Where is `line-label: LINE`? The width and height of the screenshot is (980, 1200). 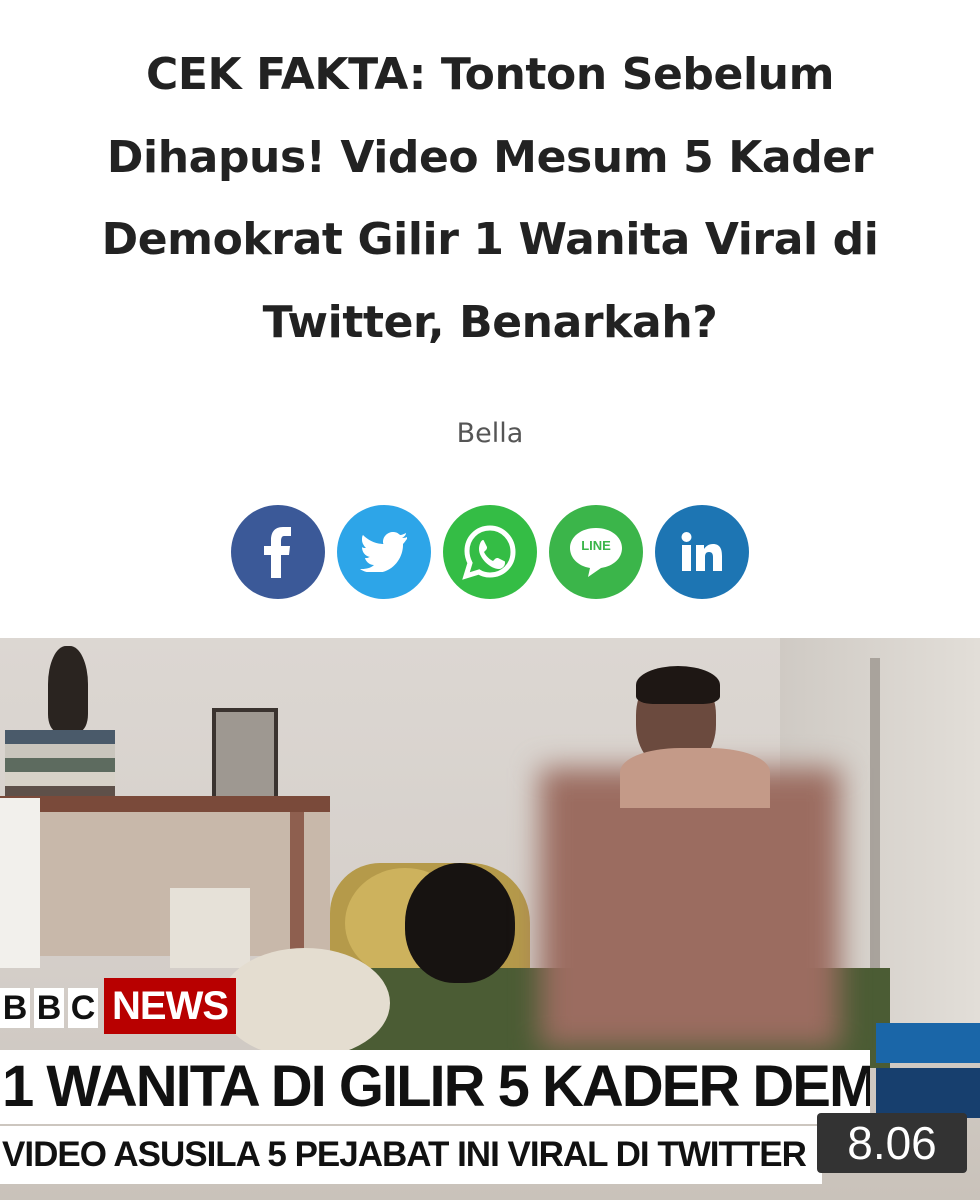
line-label: LINE is located at coordinates (596, 545).